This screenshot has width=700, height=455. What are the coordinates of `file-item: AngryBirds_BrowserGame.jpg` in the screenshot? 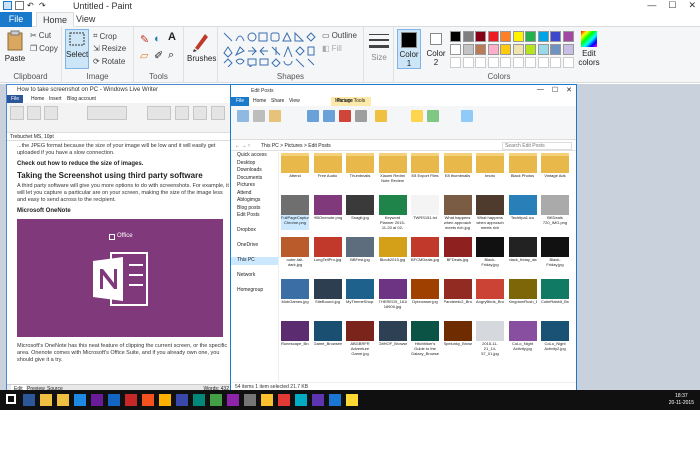 It's located at (490, 296).